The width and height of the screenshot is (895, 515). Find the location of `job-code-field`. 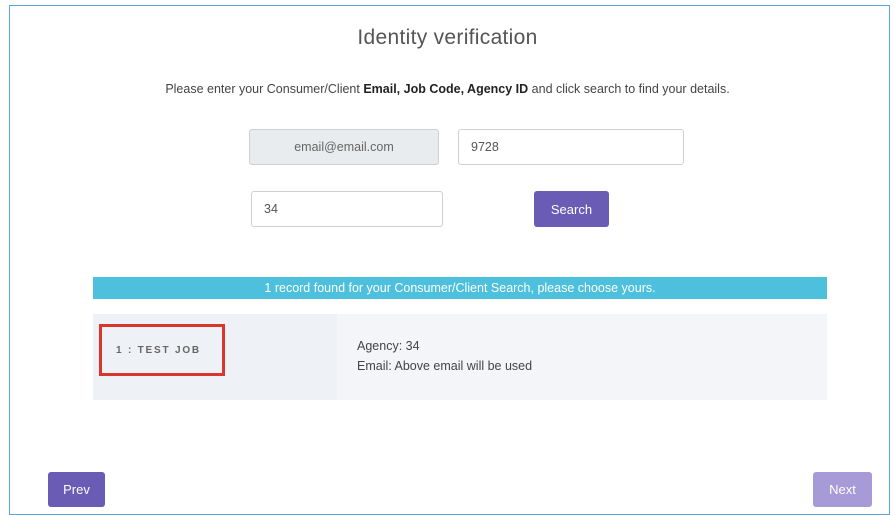

job-code-field is located at coordinates (571, 147).